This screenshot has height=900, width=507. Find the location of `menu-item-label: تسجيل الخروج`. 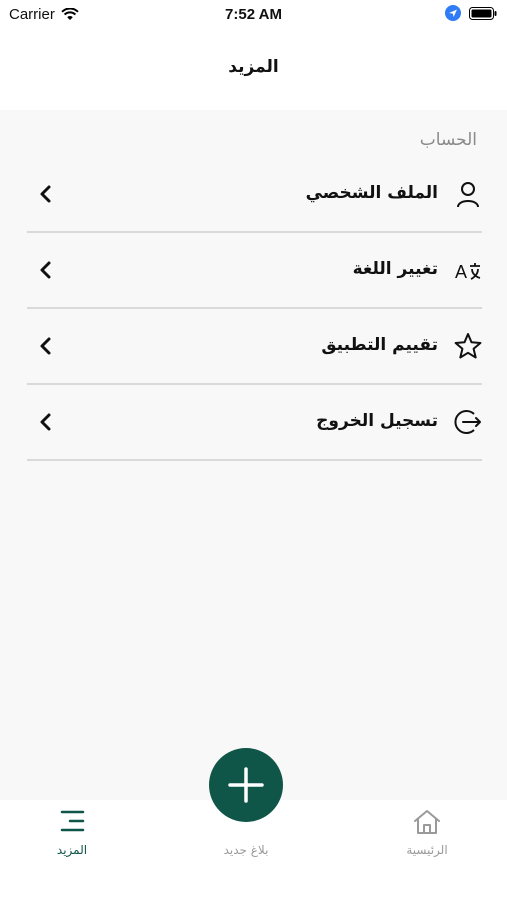

menu-item-label: تسجيل الخروج is located at coordinates (377, 421).